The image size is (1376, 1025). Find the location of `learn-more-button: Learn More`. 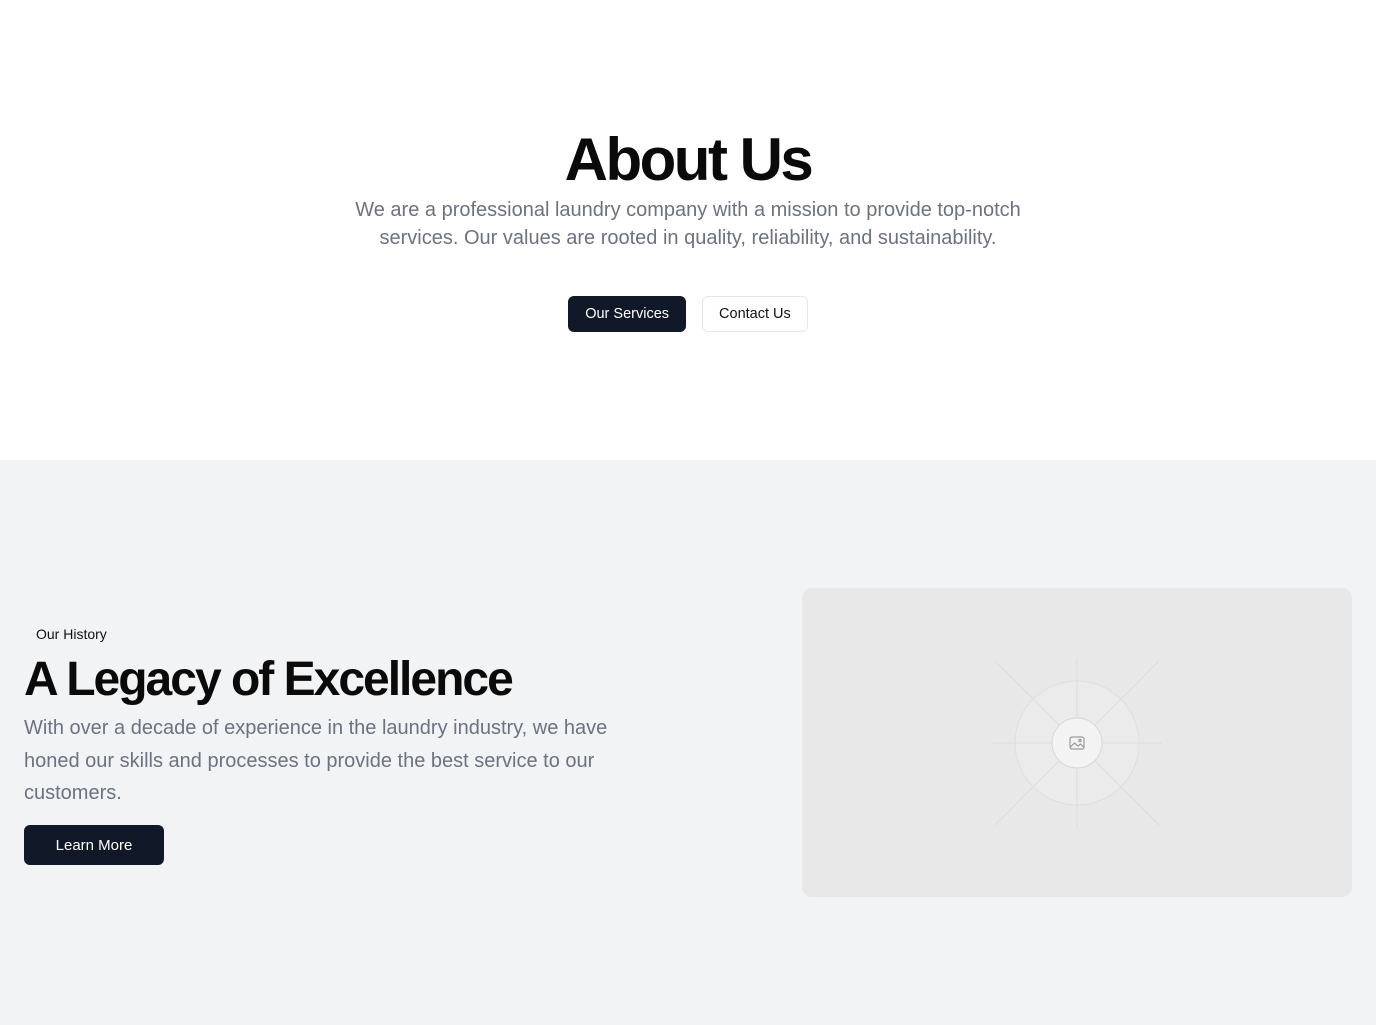

learn-more-button: Learn More is located at coordinates (94, 845).